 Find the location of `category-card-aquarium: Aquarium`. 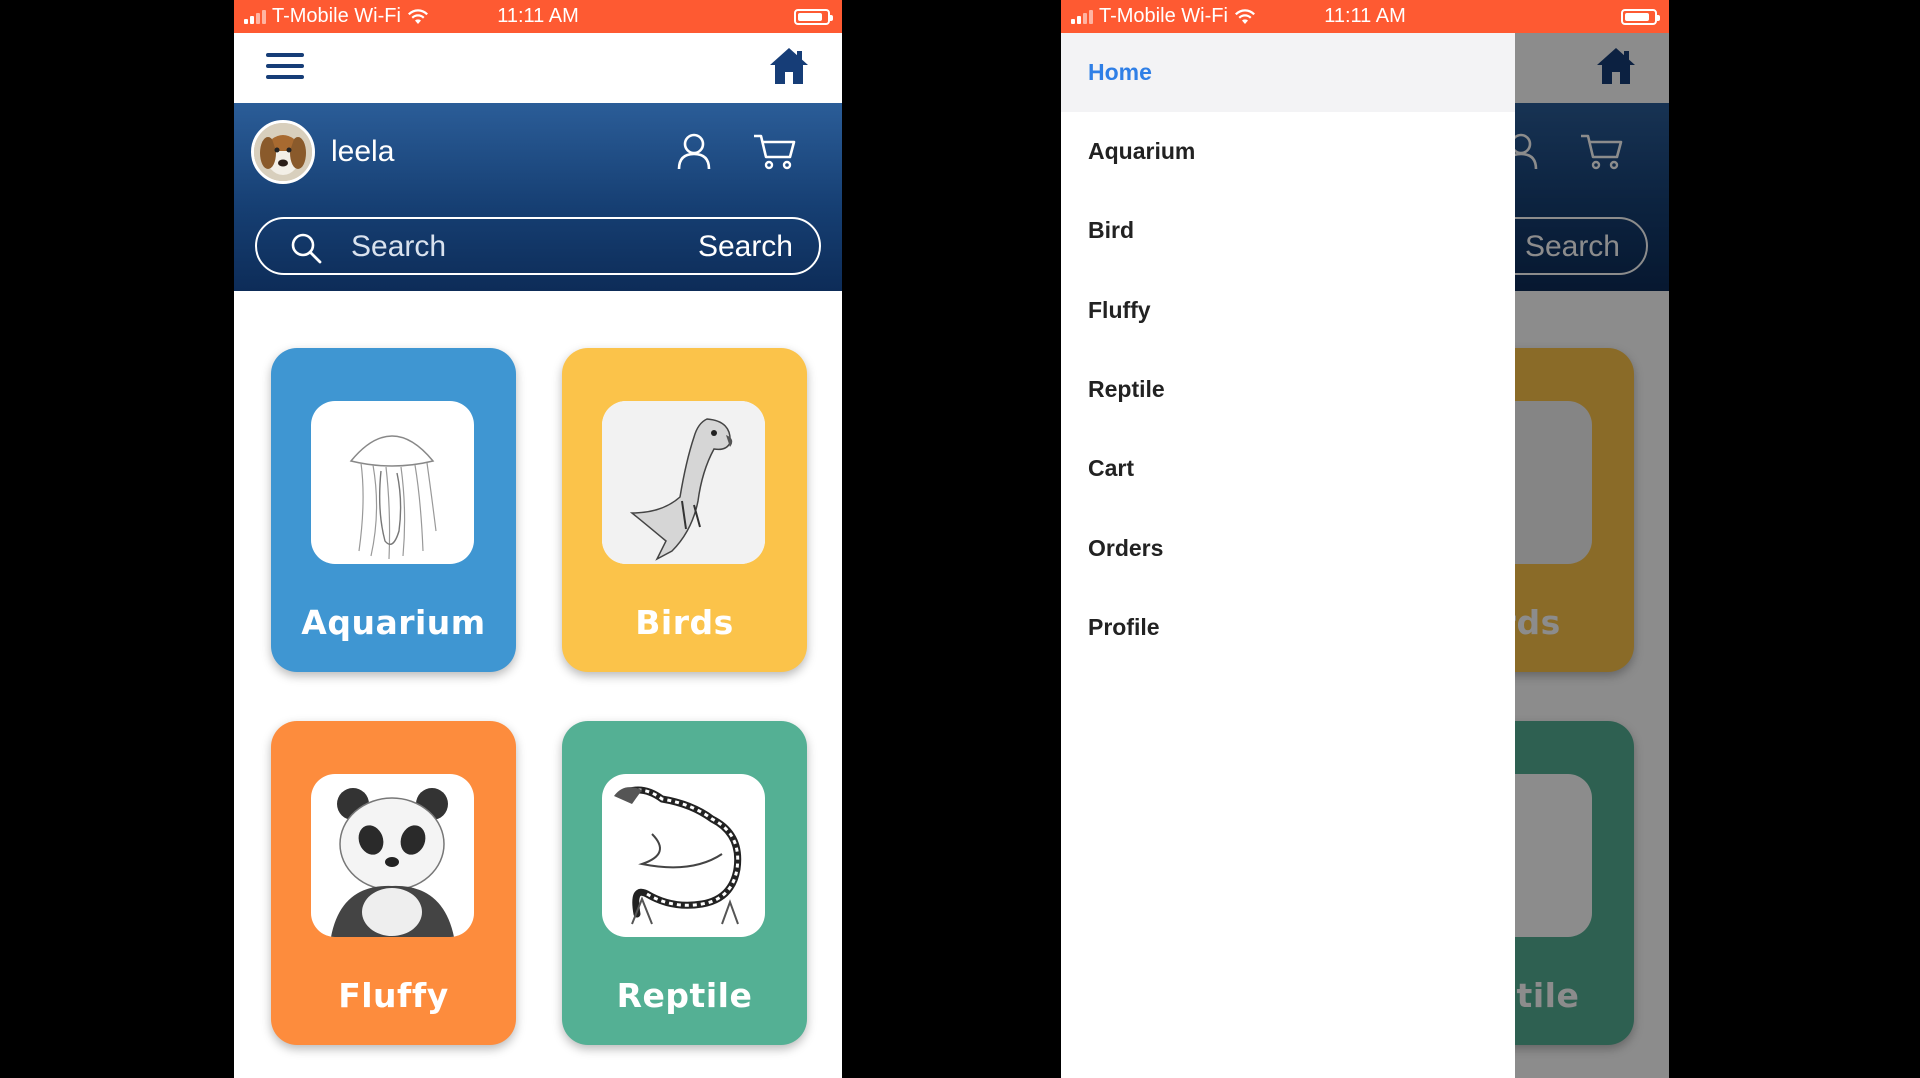

category-card-aquarium: Aquarium is located at coordinates (393, 510).